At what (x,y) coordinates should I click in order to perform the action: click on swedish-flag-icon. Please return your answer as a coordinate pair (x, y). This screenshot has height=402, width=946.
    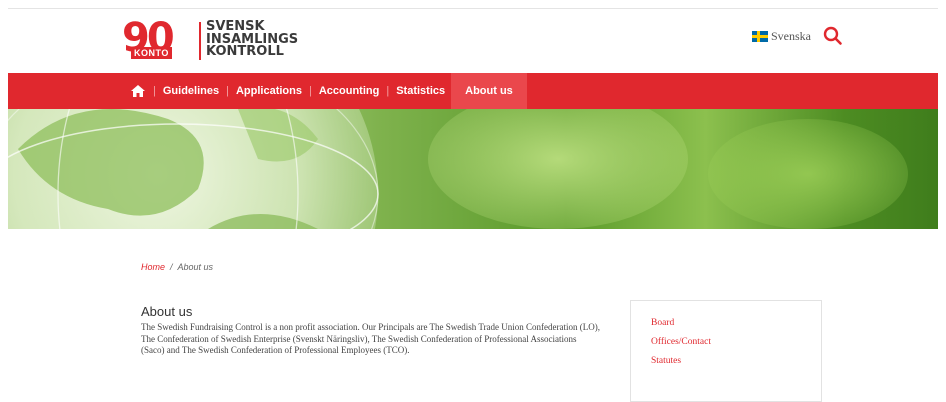
    Looking at the image, I should click on (760, 36).